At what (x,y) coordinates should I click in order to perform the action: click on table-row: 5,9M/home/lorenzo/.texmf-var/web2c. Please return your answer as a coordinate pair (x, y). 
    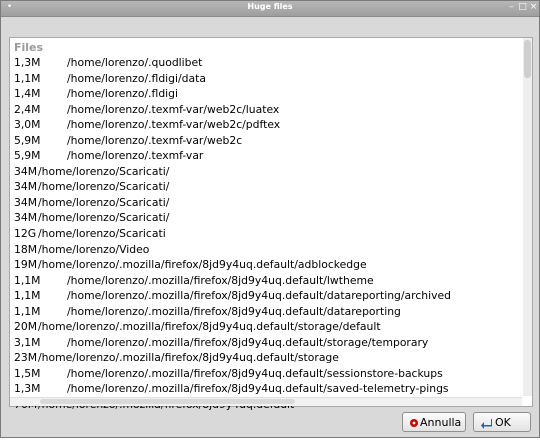
    Looking at the image, I should click on (266, 141).